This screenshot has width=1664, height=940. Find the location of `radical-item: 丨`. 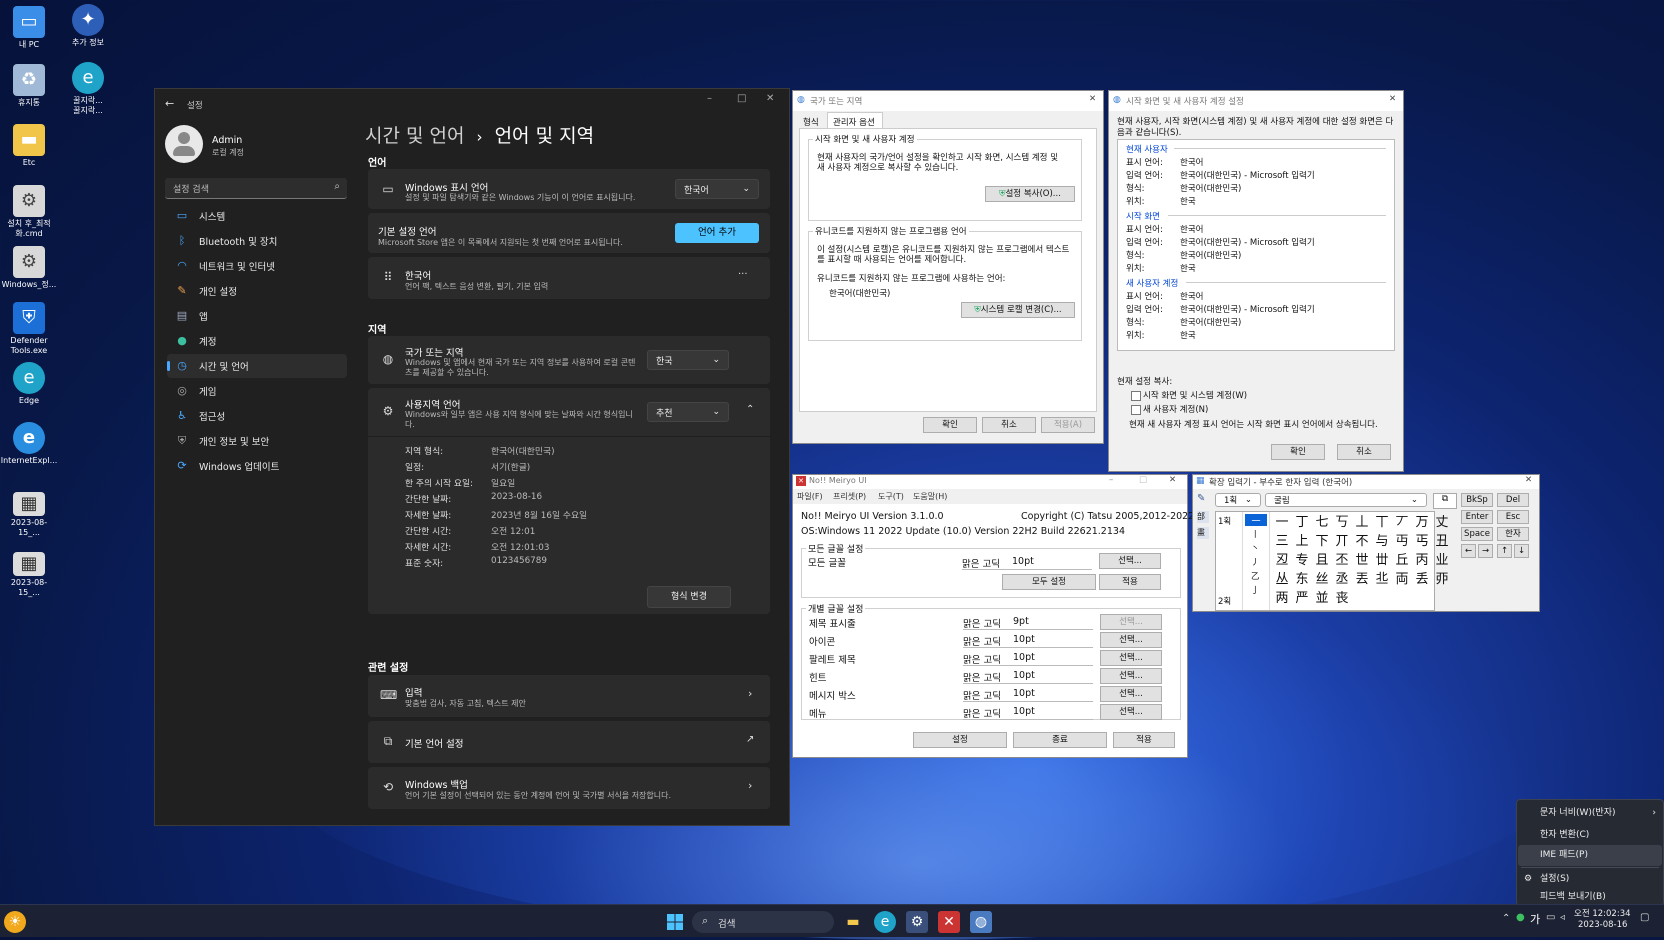

radical-item: 丨 is located at coordinates (1255, 534).